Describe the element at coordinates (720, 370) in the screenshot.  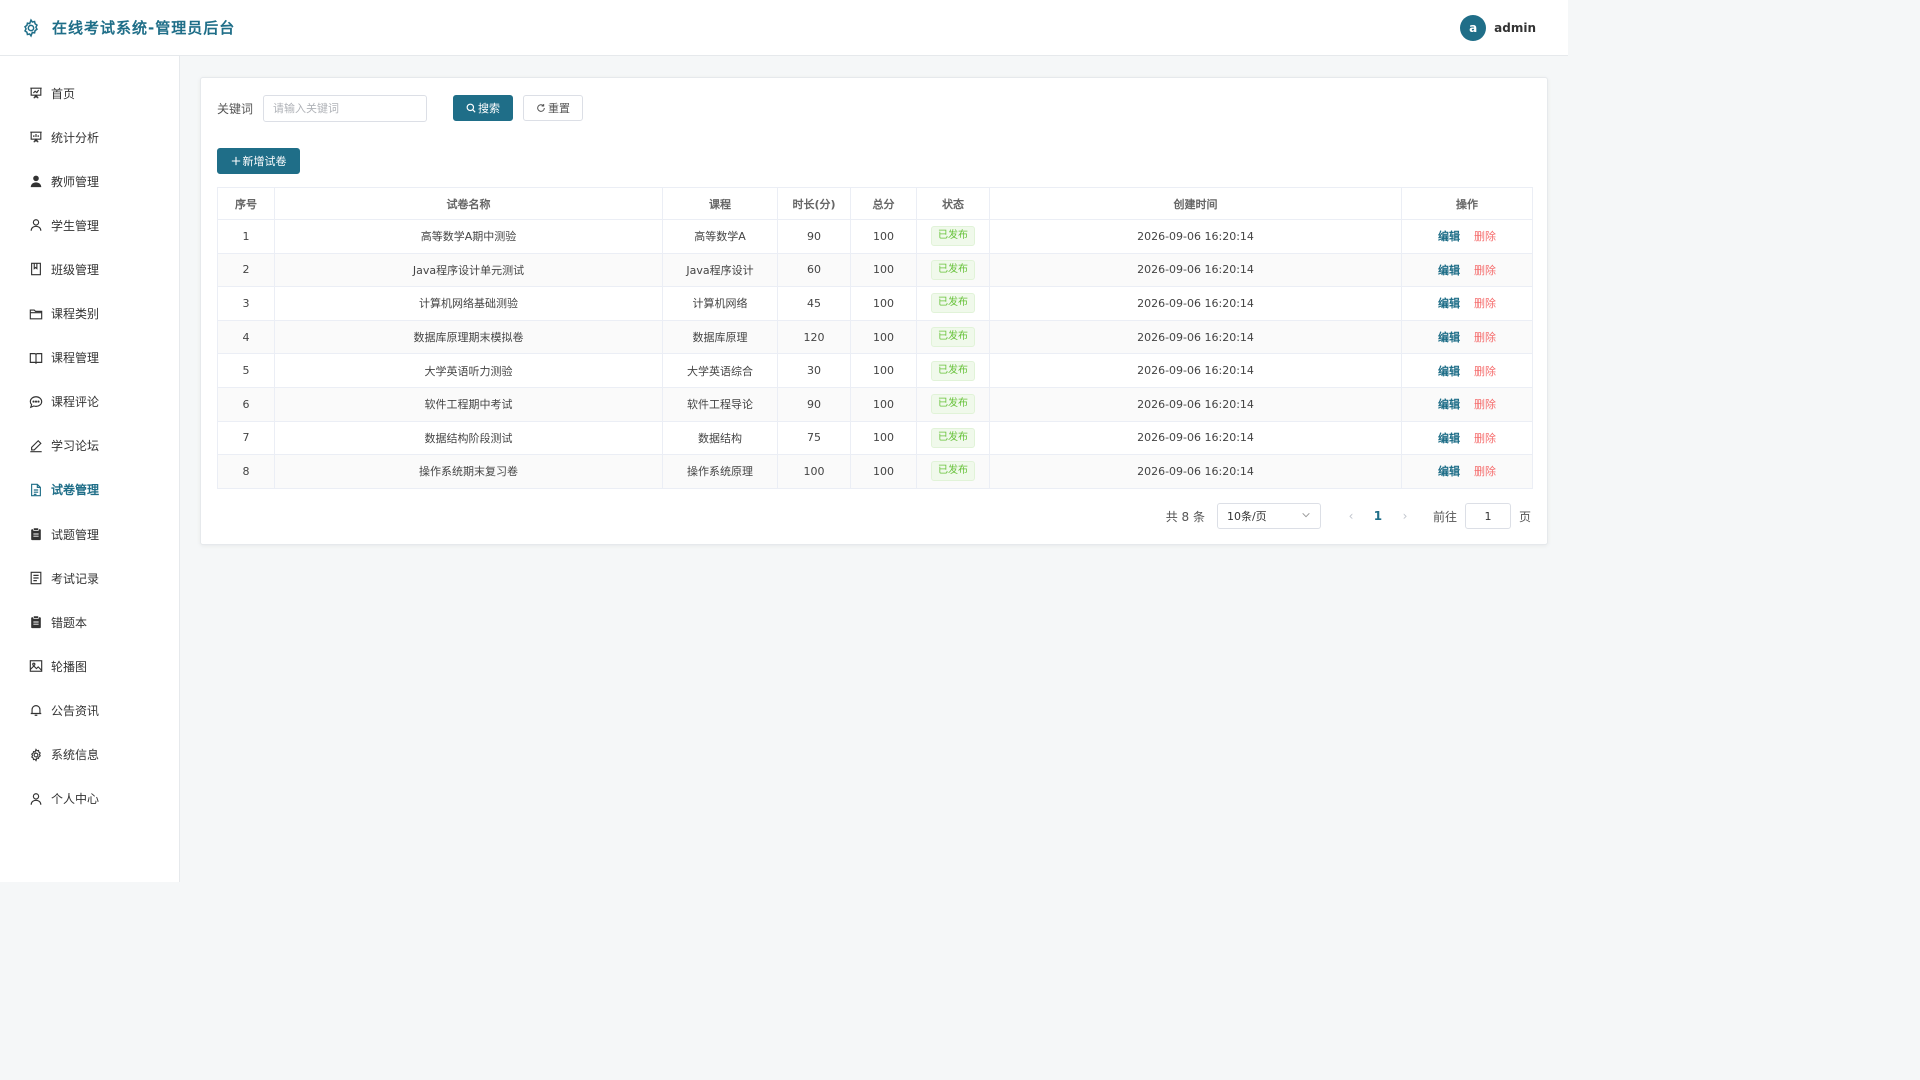
I see `cell-course: 大学英语综合` at that location.